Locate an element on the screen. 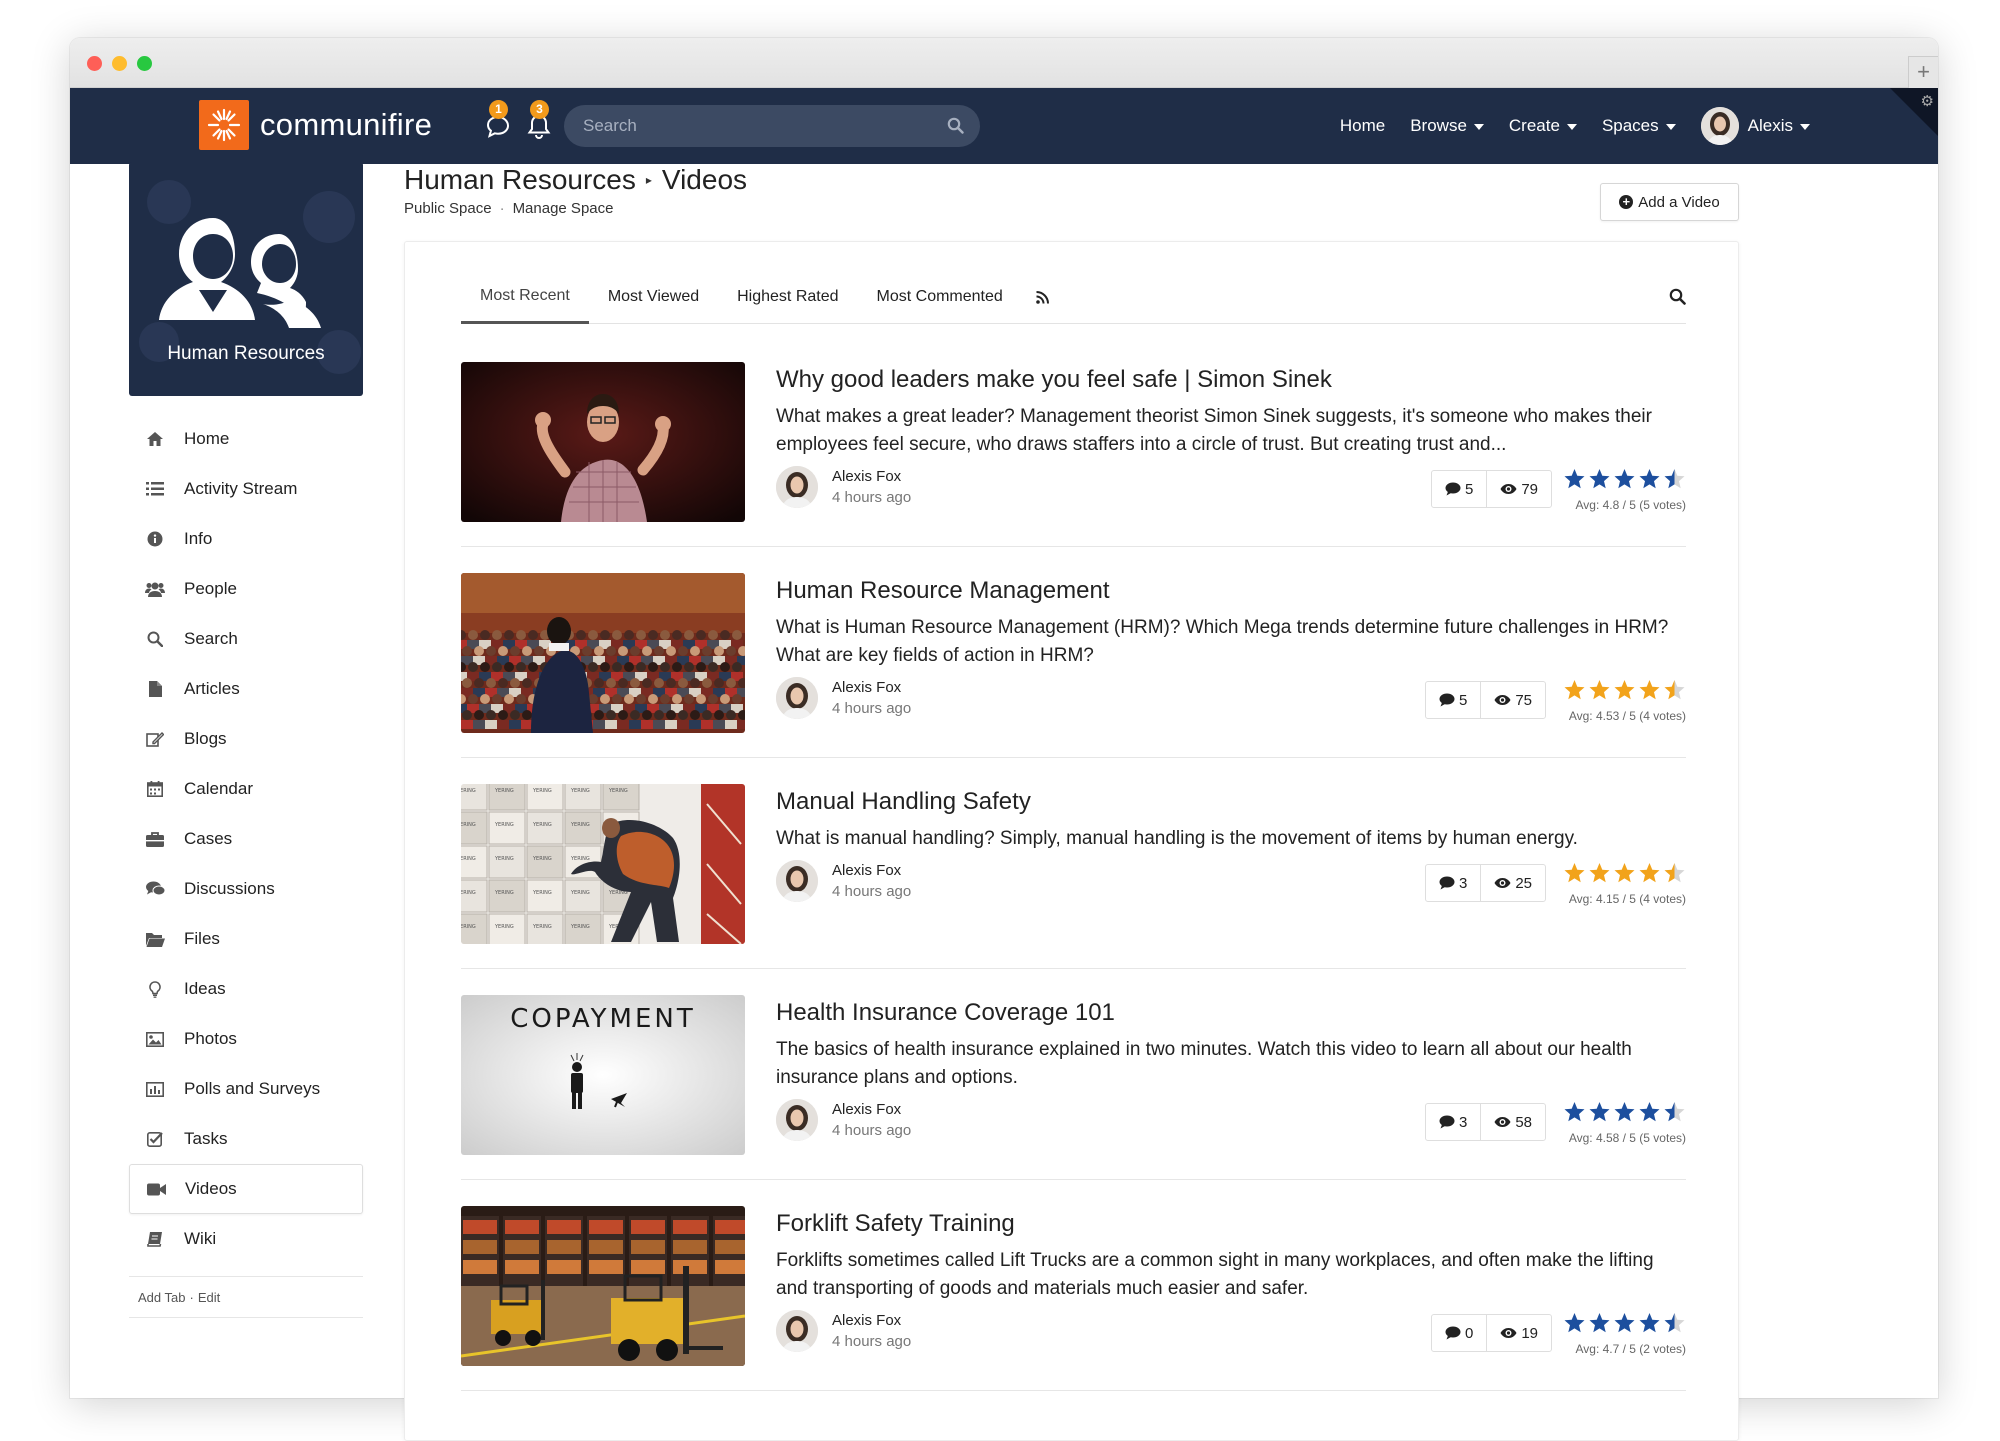 This screenshot has height=1441, width=2000. tab-highest-rated: Highest Rated is located at coordinates (787, 297).